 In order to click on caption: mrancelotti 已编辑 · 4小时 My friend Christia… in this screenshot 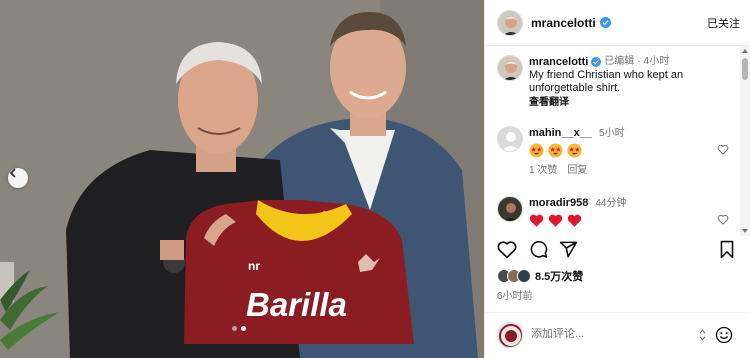, I will do `click(619, 82)`.